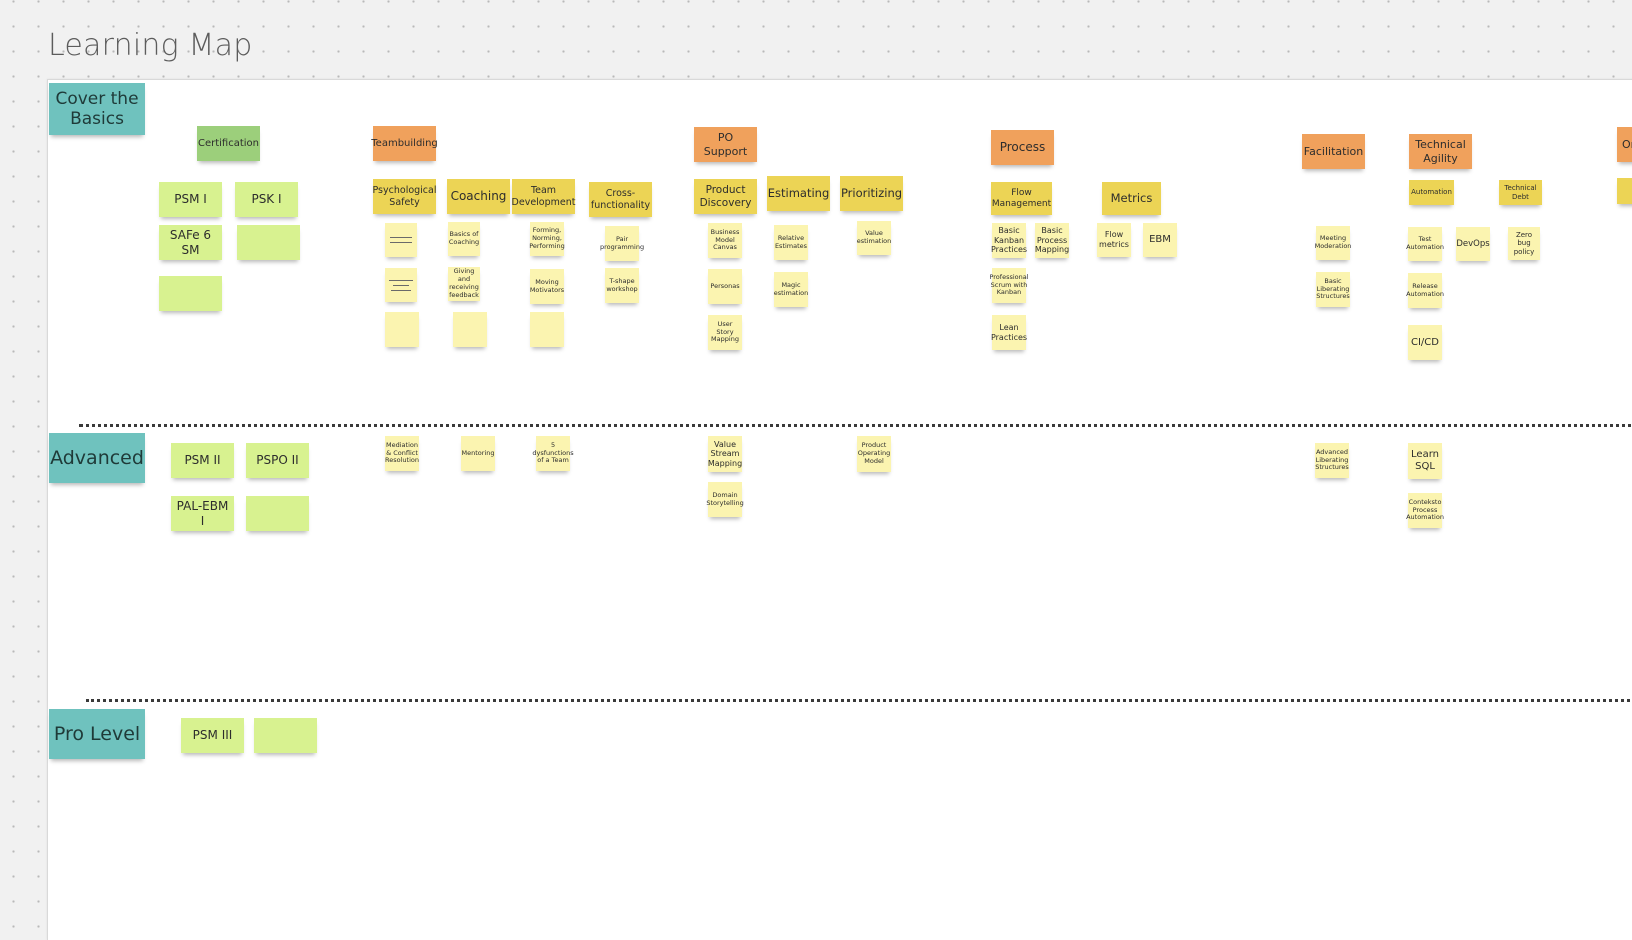 Image resolution: width=1632 pixels, height=940 pixels. What do you see at coordinates (1425, 510) in the screenshot?
I see `note-process-automation: Conteksto Process Automation` at bounding box center [1425, 510].